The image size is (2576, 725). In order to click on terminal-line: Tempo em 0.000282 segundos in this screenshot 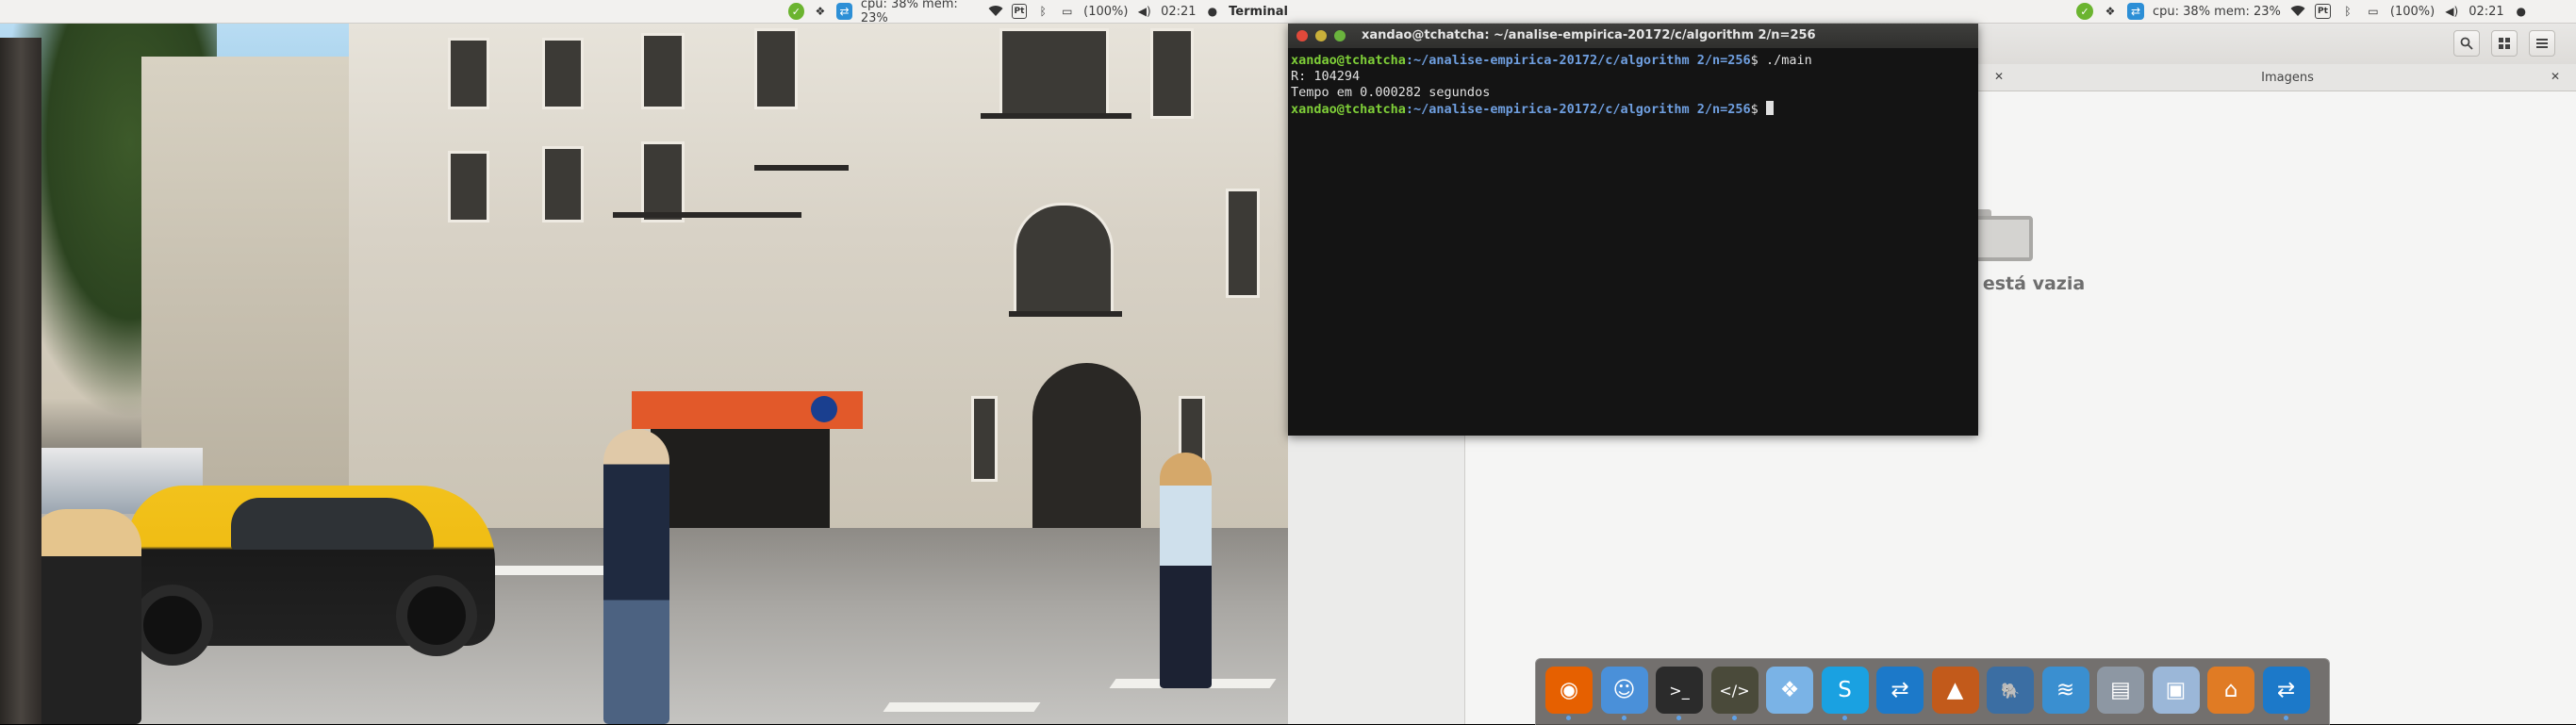, I will do `click(1391, 93)`.